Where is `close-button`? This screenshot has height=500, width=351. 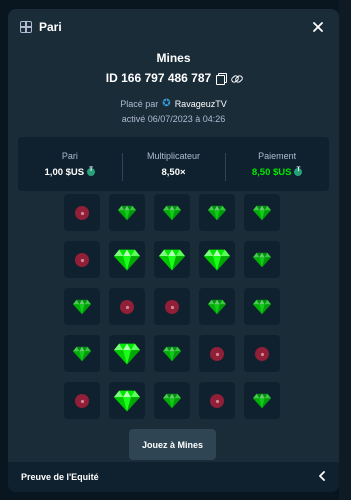 close-button is located at coordinates (318, 27).